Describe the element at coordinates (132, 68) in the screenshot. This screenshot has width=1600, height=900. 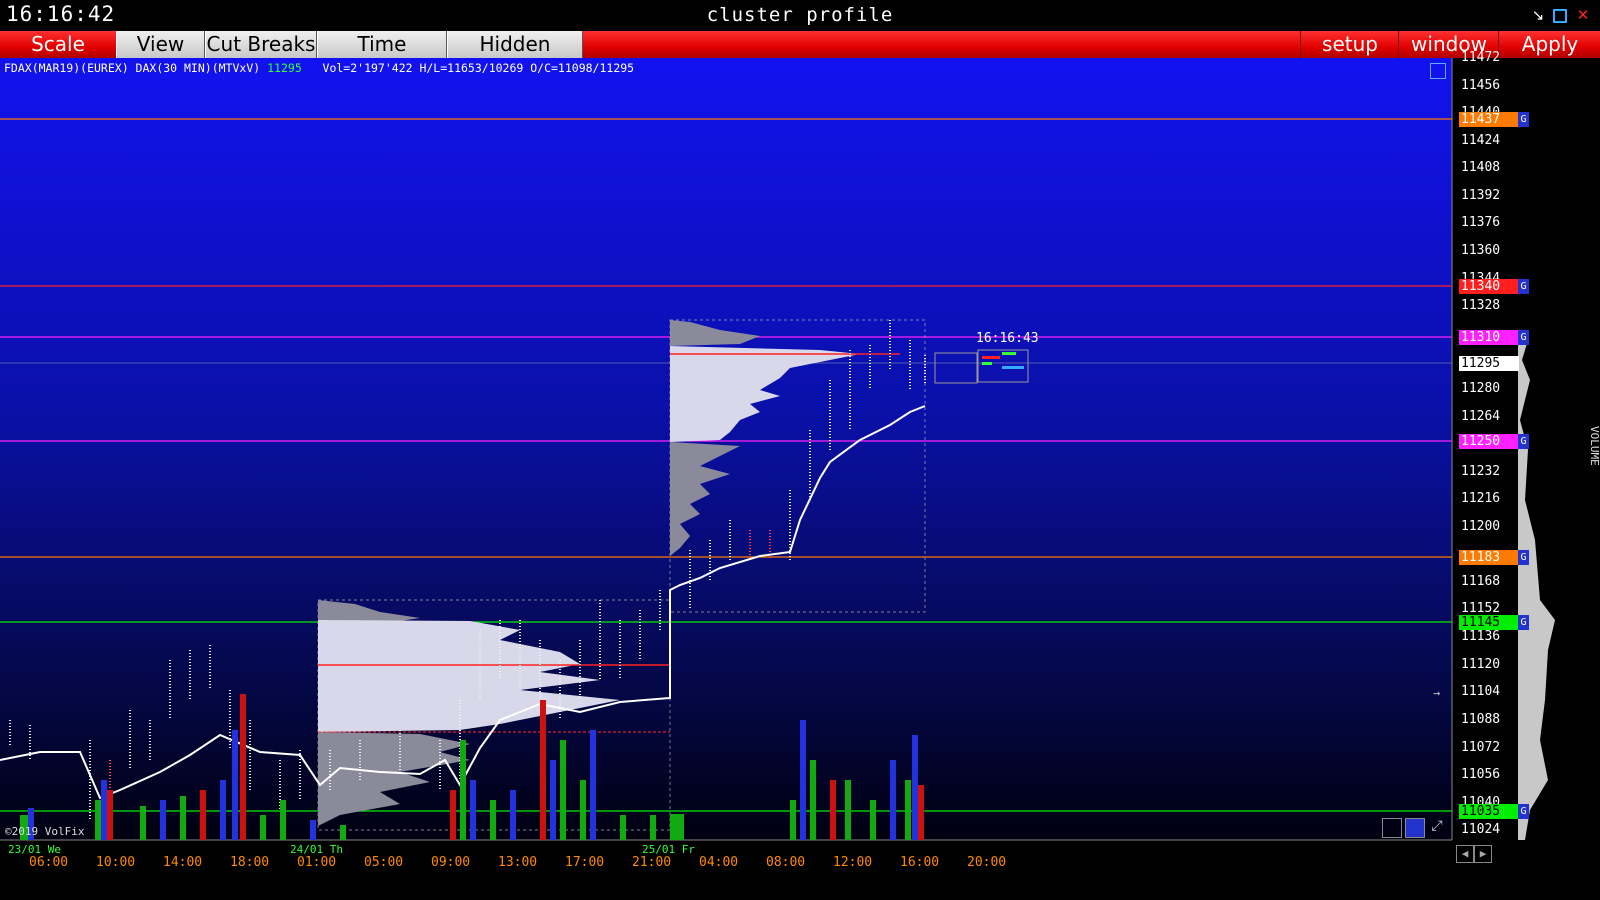
I see `instrument-name: FDAX(MAR19)(EUREX) DAX(30 MIN)(MTVxV)` at that location.